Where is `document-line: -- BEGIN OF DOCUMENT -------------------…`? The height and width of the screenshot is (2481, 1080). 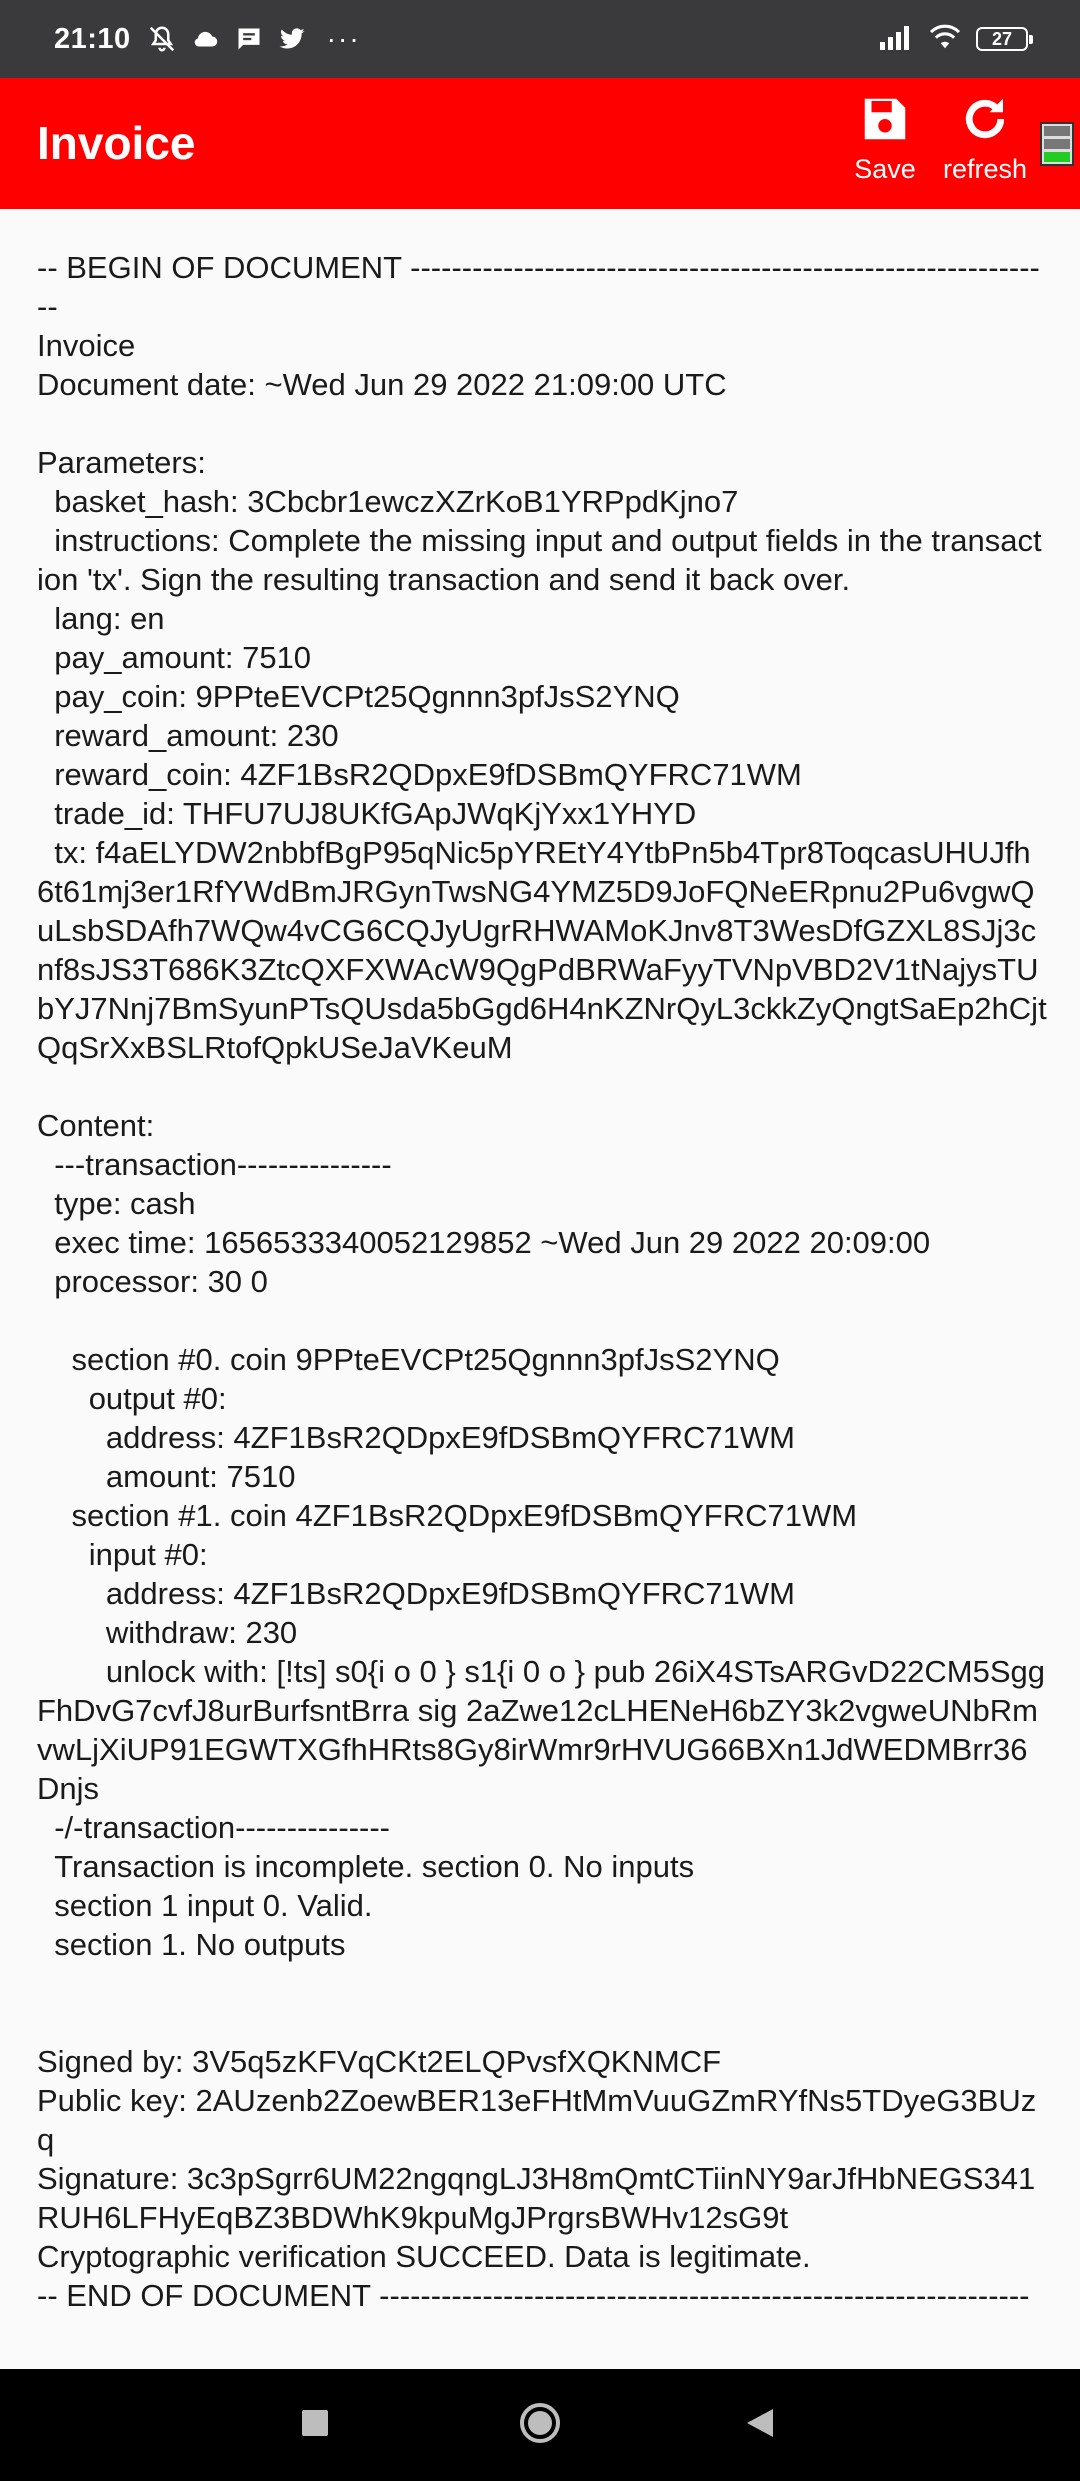 document-line: -- BEGIN OF DOCUMENT -------------------… is located at coordinates (538, 287).